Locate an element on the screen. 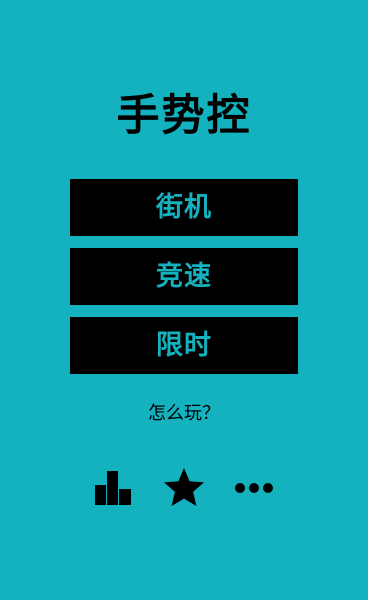  more-options-button is located at coordinates (254, 488).